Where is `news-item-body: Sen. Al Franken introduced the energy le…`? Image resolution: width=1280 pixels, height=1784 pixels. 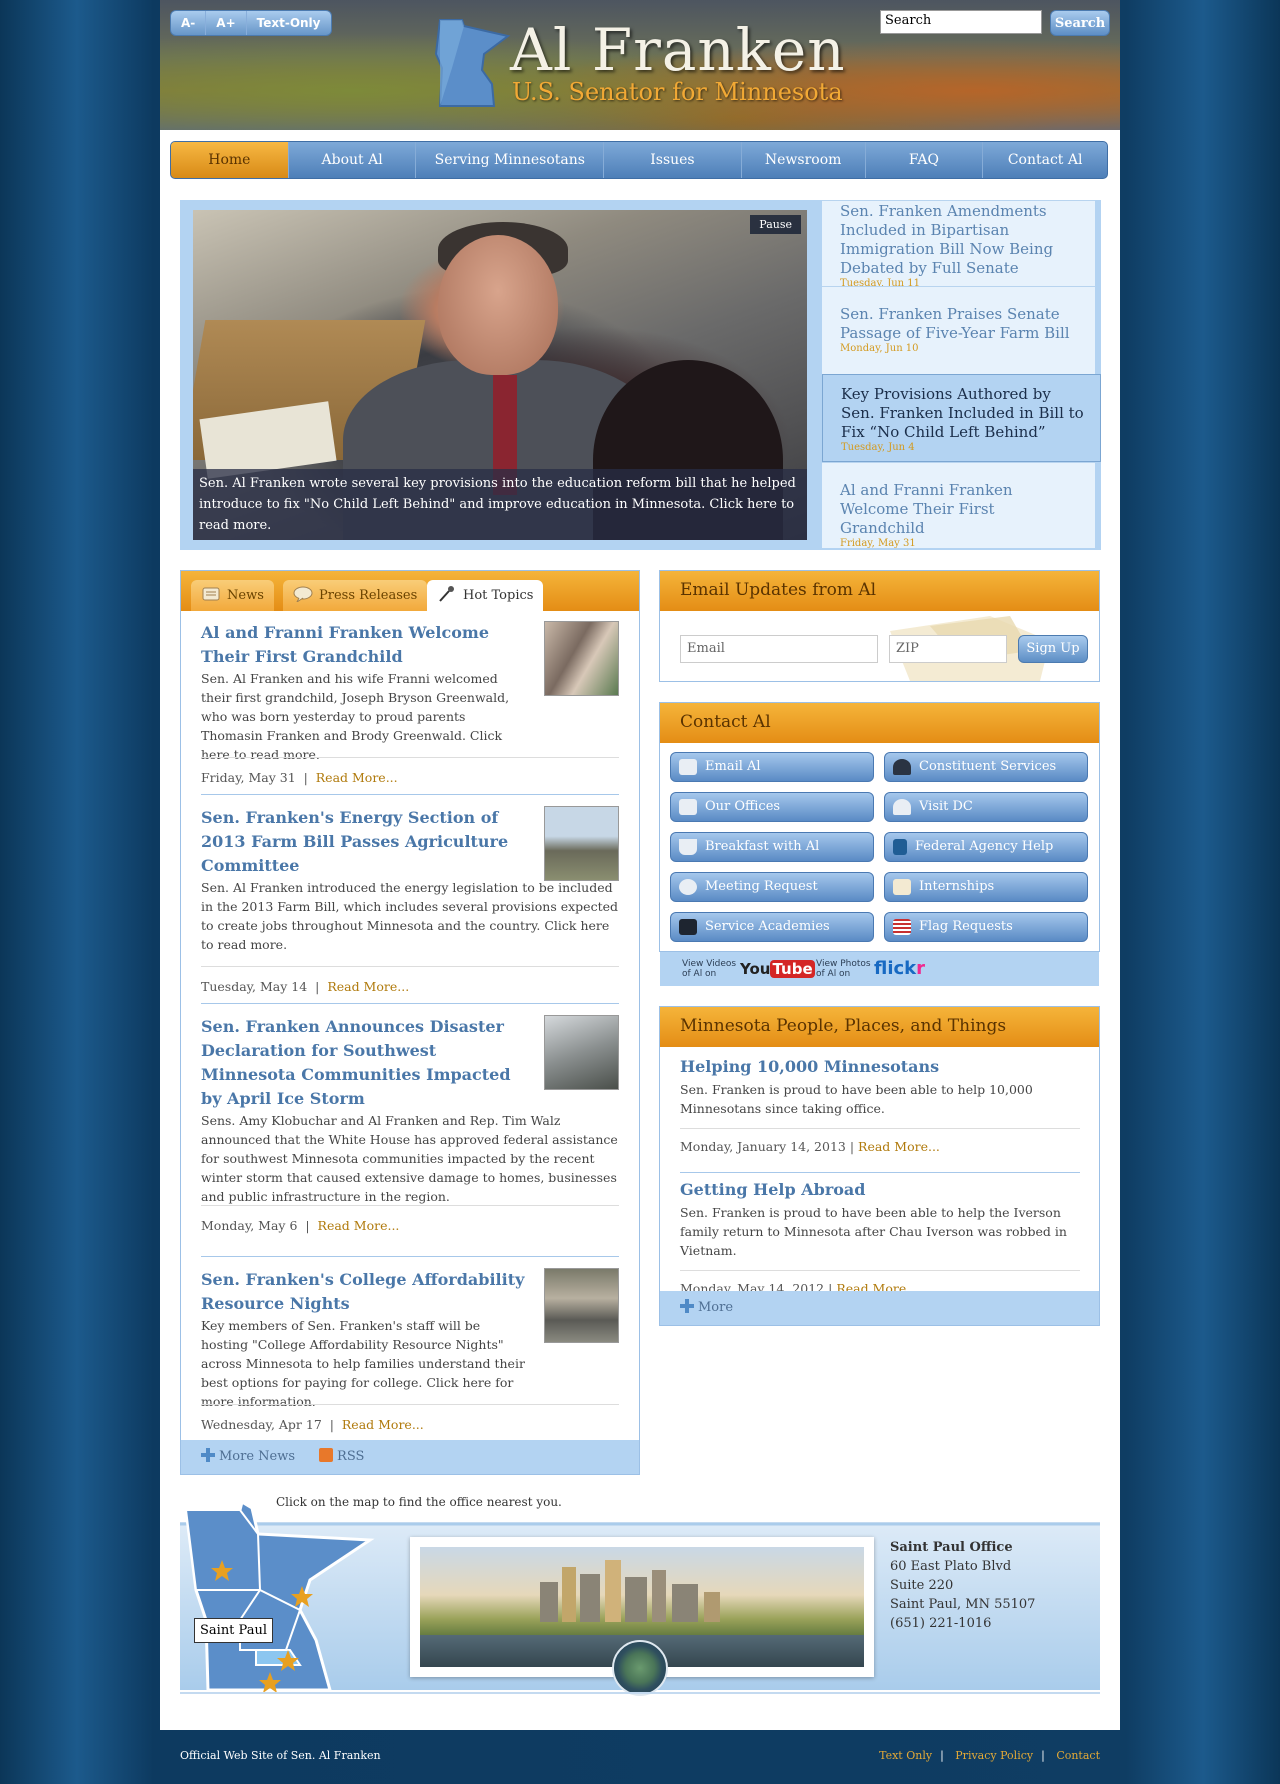
news-item-body: Sen. Al Franken introduced the energy le… is located at coordinates (409, 916).